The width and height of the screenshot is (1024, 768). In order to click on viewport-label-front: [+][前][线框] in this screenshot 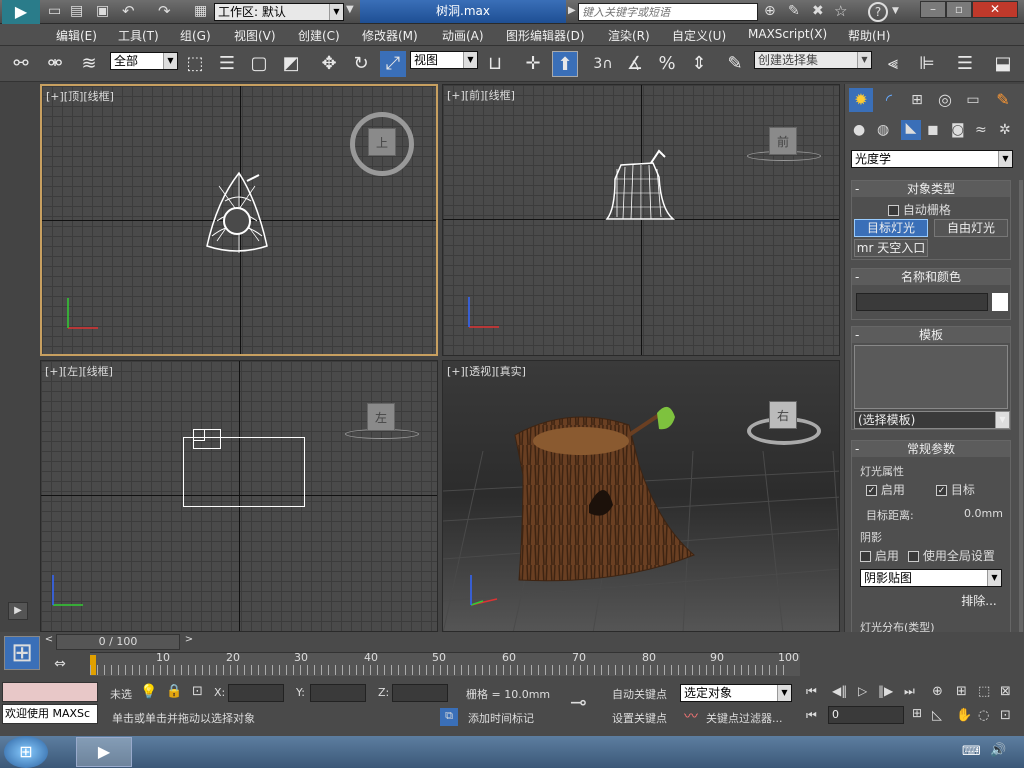, I will do `click(481, 95)`.